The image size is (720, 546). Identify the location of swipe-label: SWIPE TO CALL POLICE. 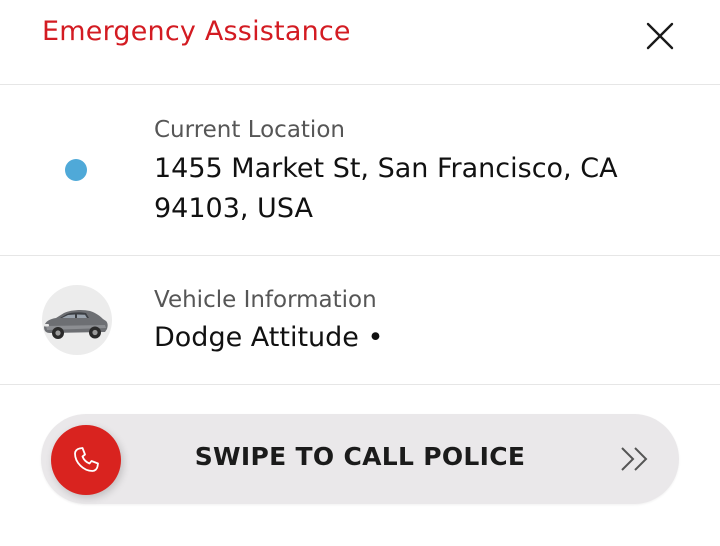
(360, 456).